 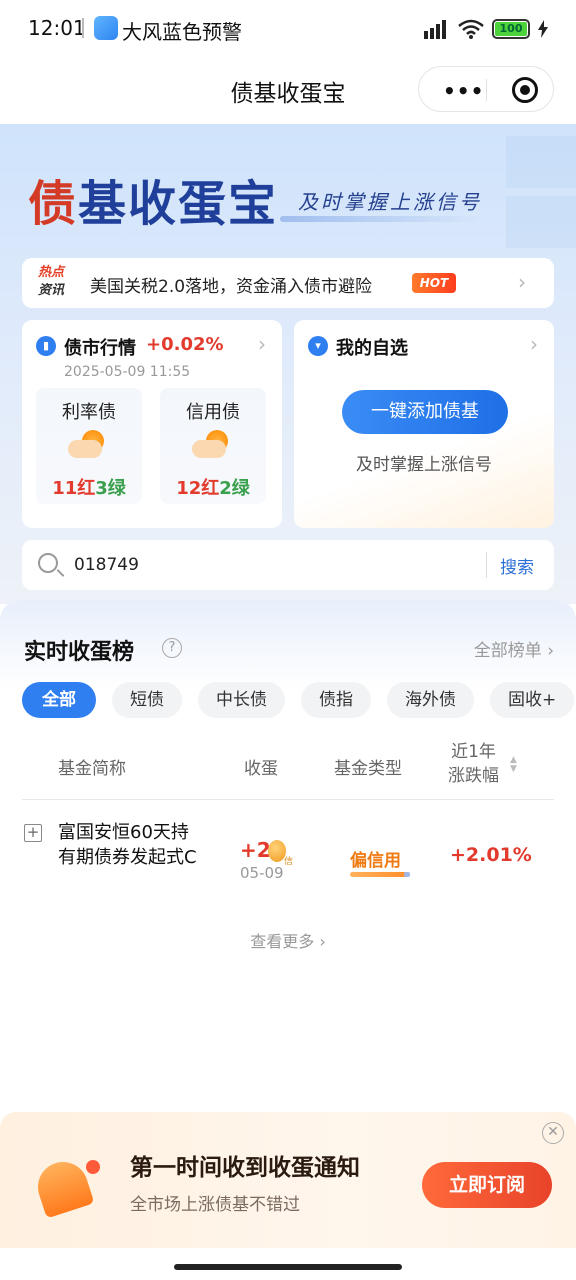 I want to click on egg-credit-mark: 信, so click(x=289, y=862).